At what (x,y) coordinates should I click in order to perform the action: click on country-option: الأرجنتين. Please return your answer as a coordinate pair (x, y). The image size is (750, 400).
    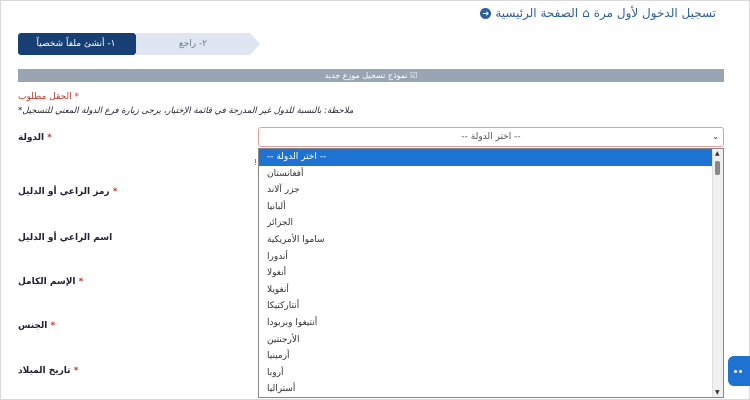
    Looking at the image, I should click on (491, 340).